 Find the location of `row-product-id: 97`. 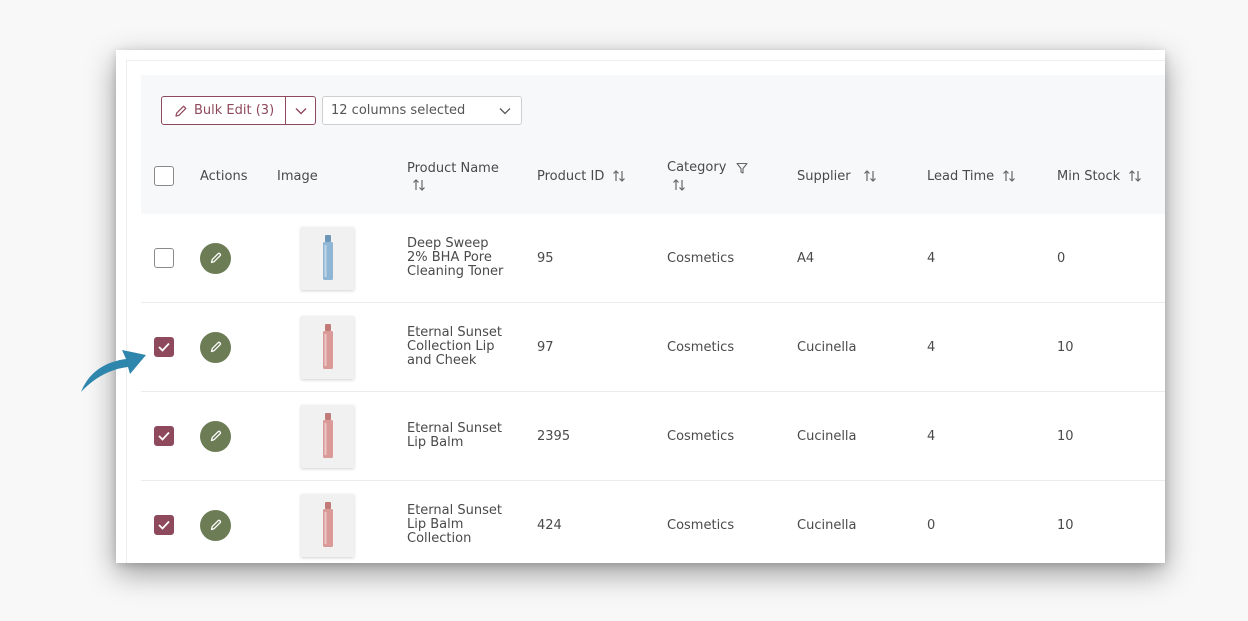

row-product-id: 97 is located at coordinates (545, 347).